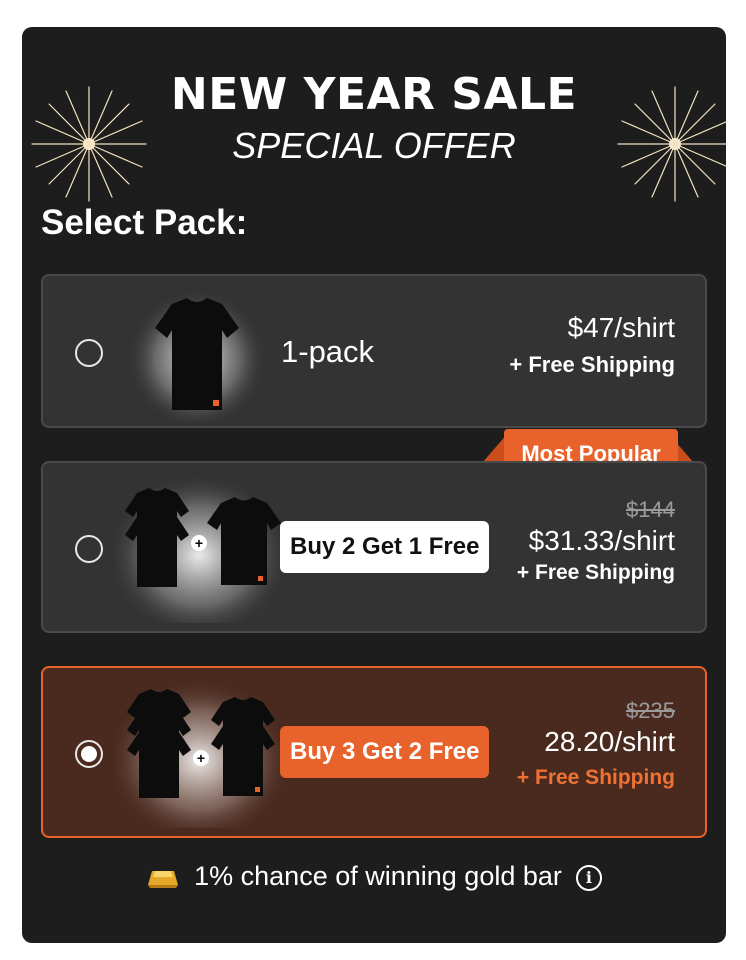 The height and width of the screenshot is (960, 746). I want to click on price-per-shirt: $47/shirt, so click(621, 327).